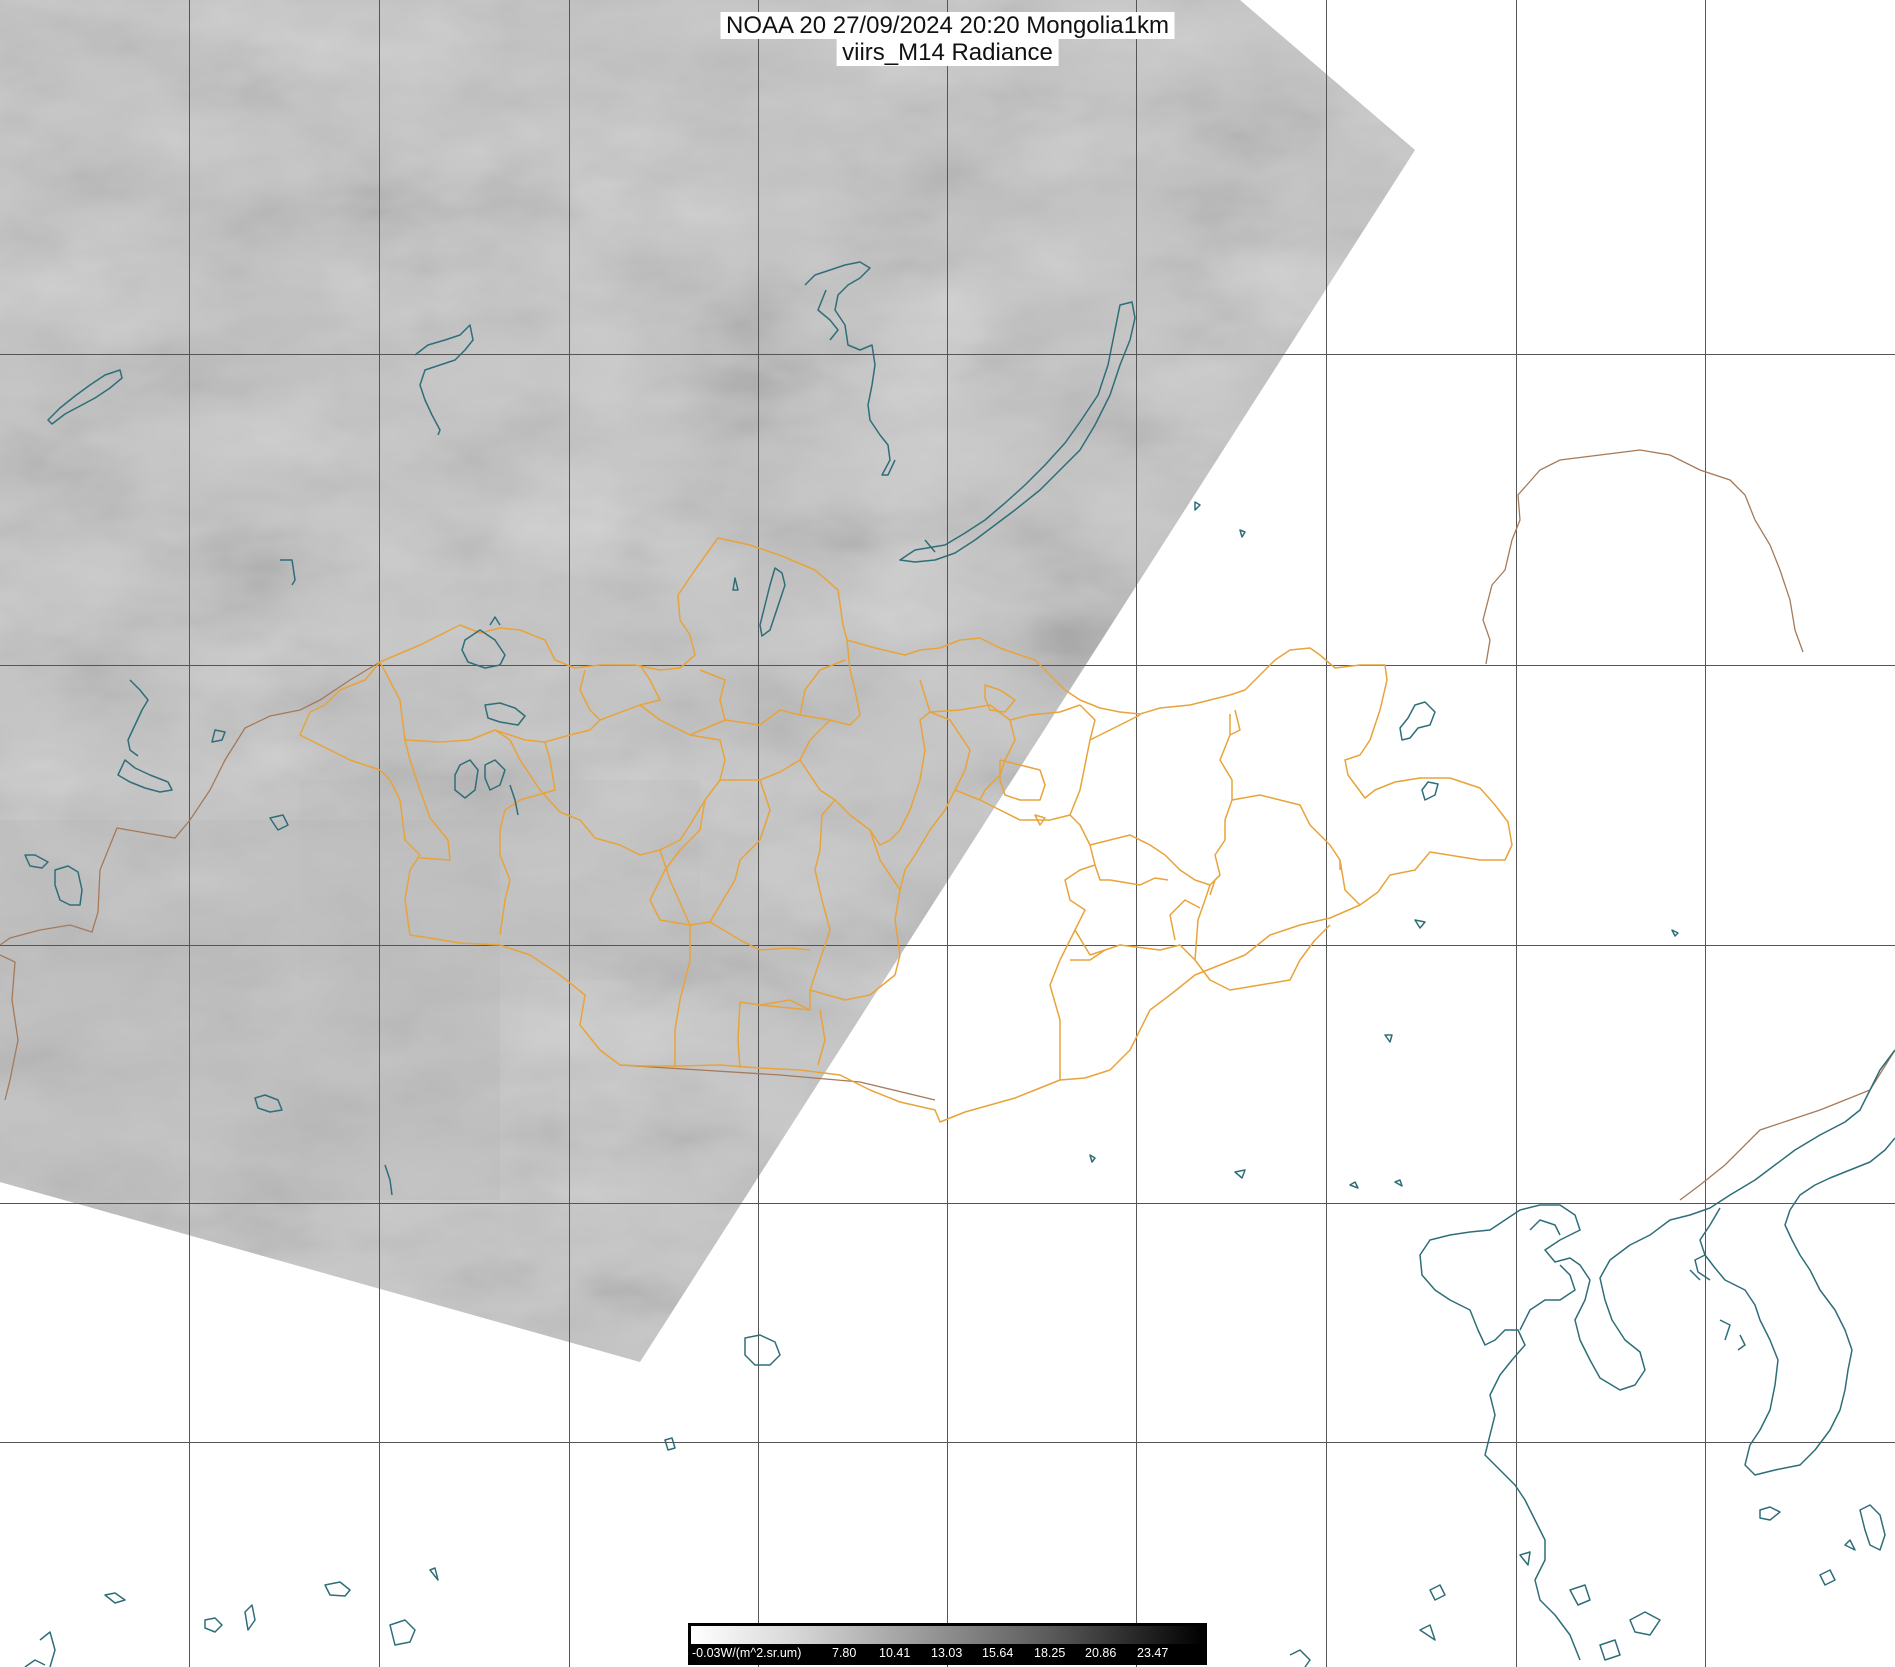 Image resolution: width=1895 pixels, height=1667 pixels. Describe the element at coordinates (895, 1653) in the screenshot. I see `colorbar-tick-label: 10.41` at that location.